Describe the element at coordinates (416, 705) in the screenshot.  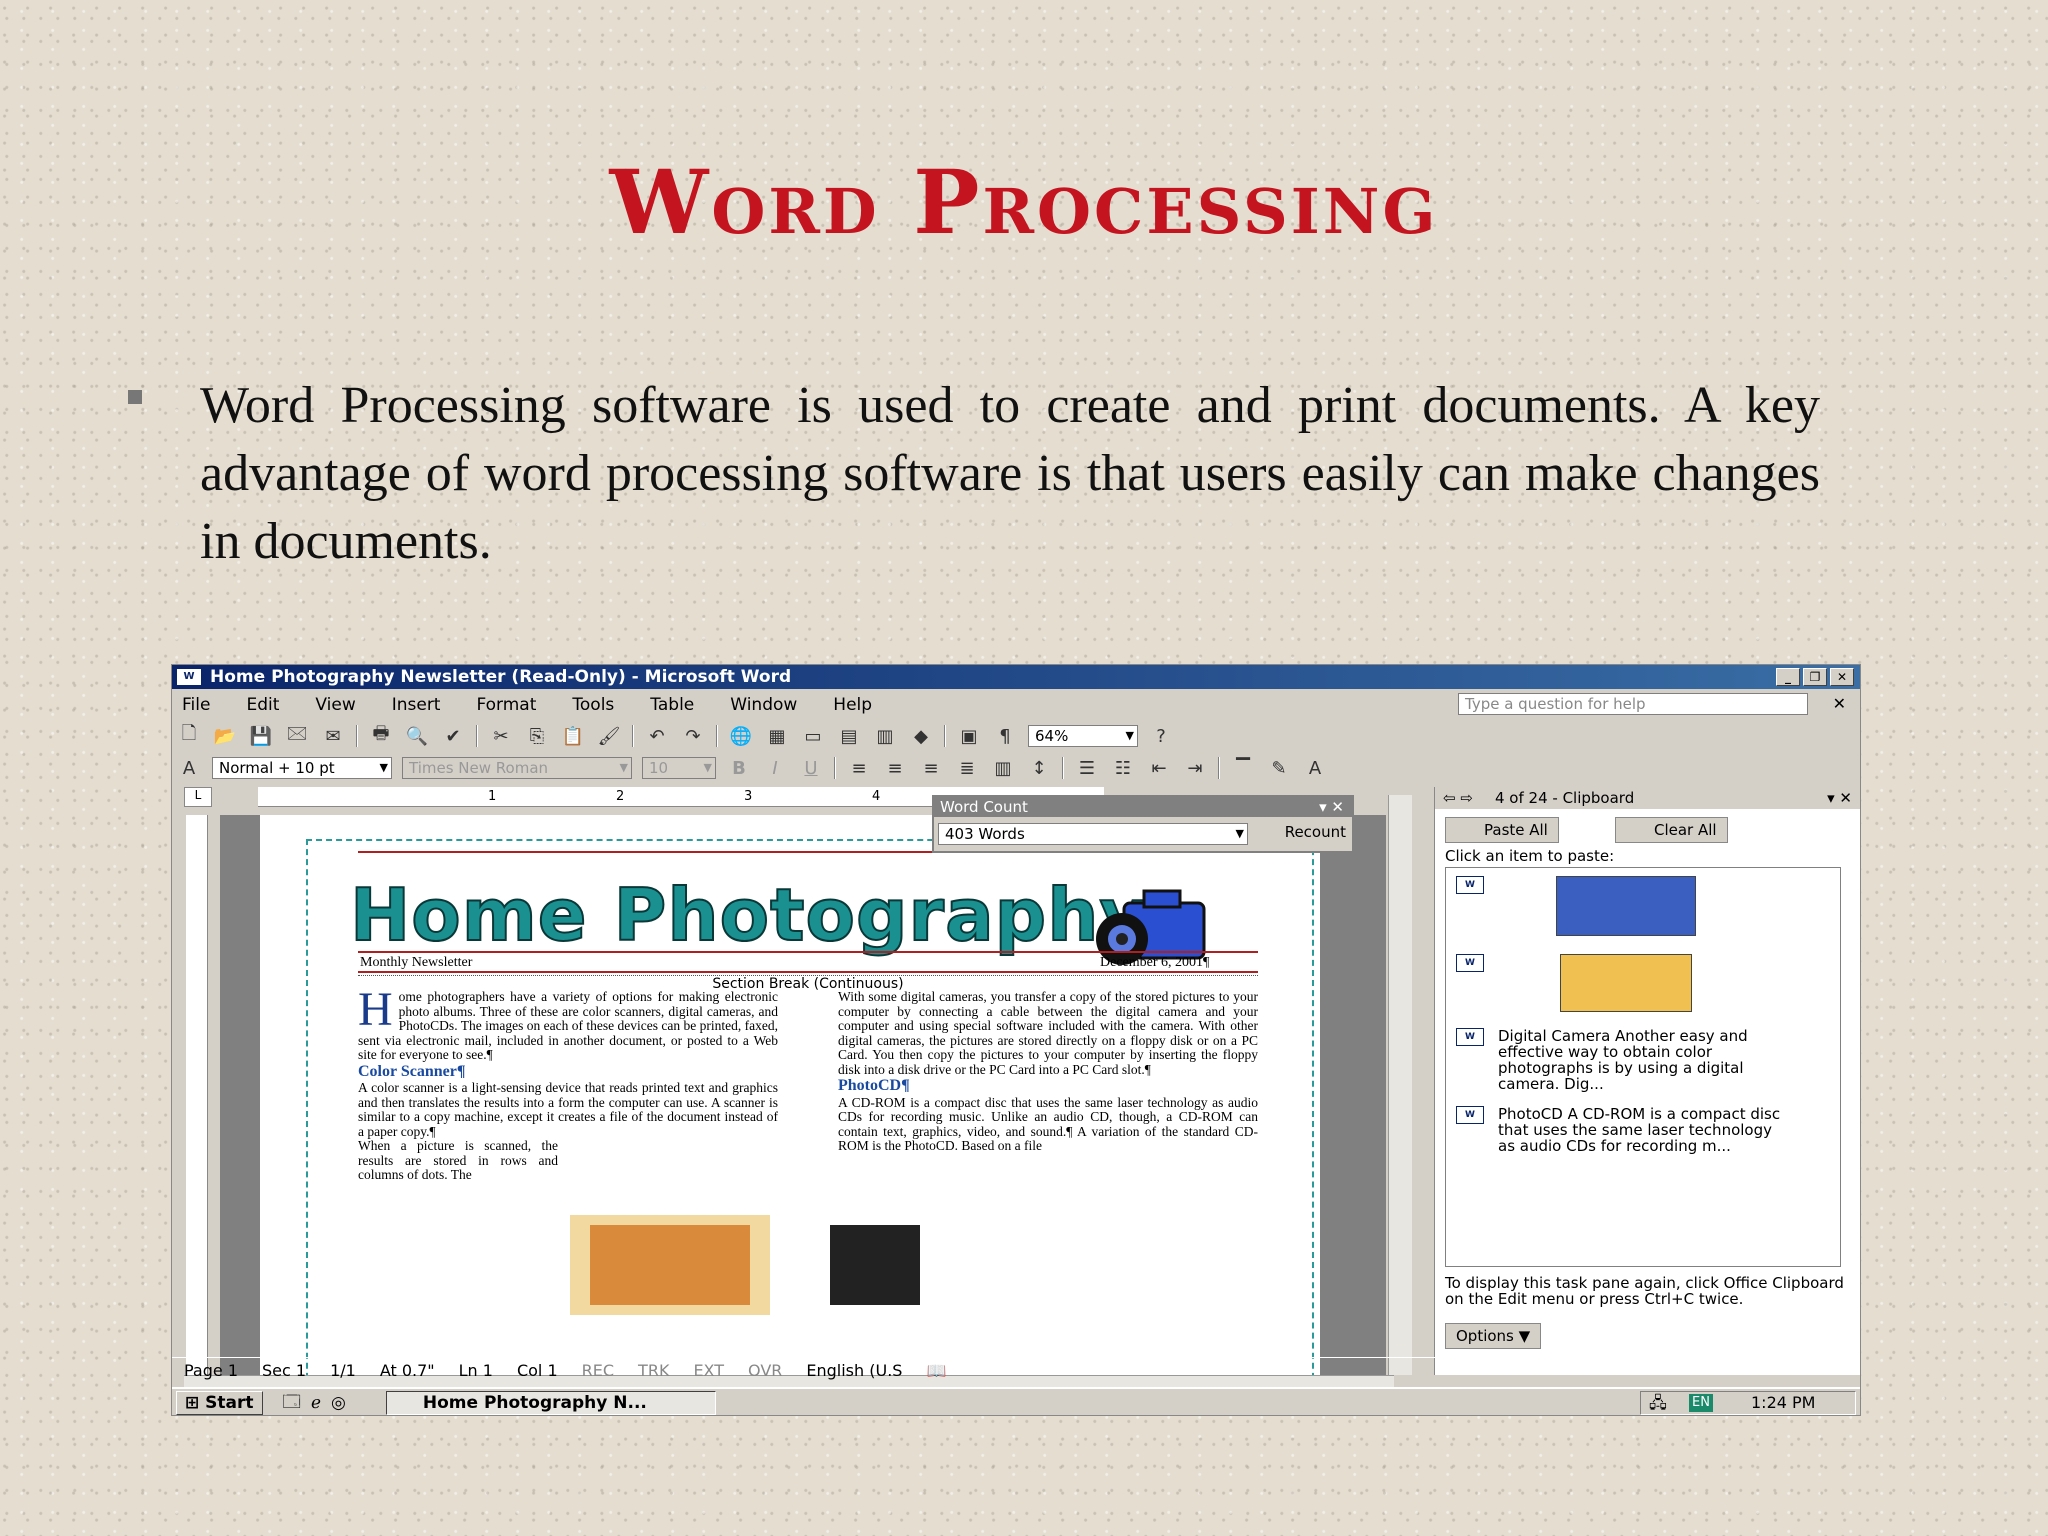
I see `menu-insert: Insert` at that location.